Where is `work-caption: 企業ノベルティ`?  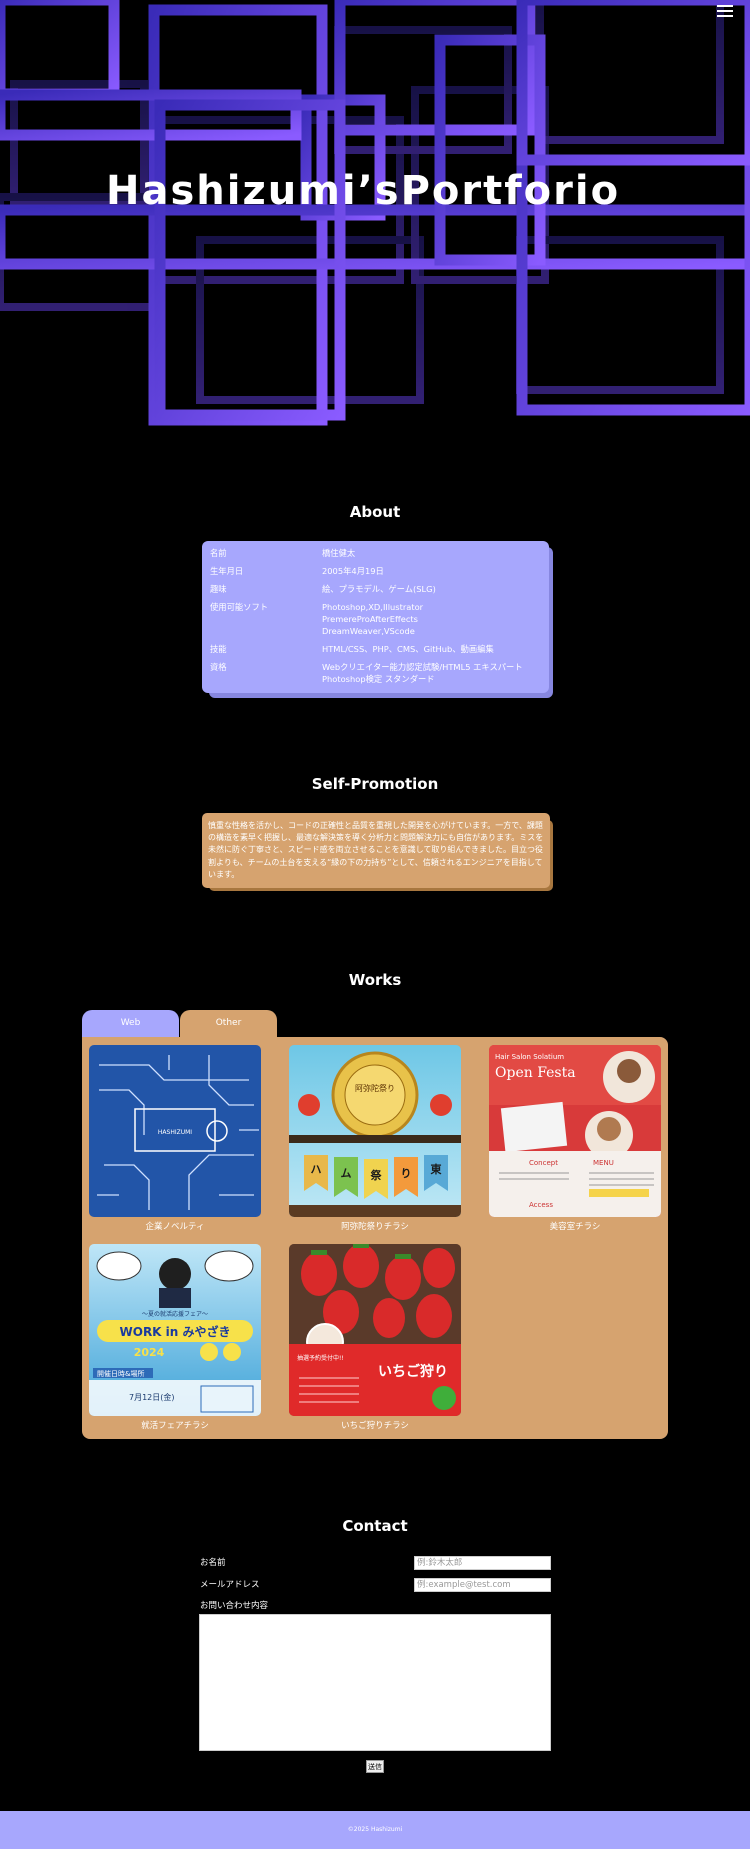
work-caption: 企業ノベルティ is located at coordinates (175, 1227).